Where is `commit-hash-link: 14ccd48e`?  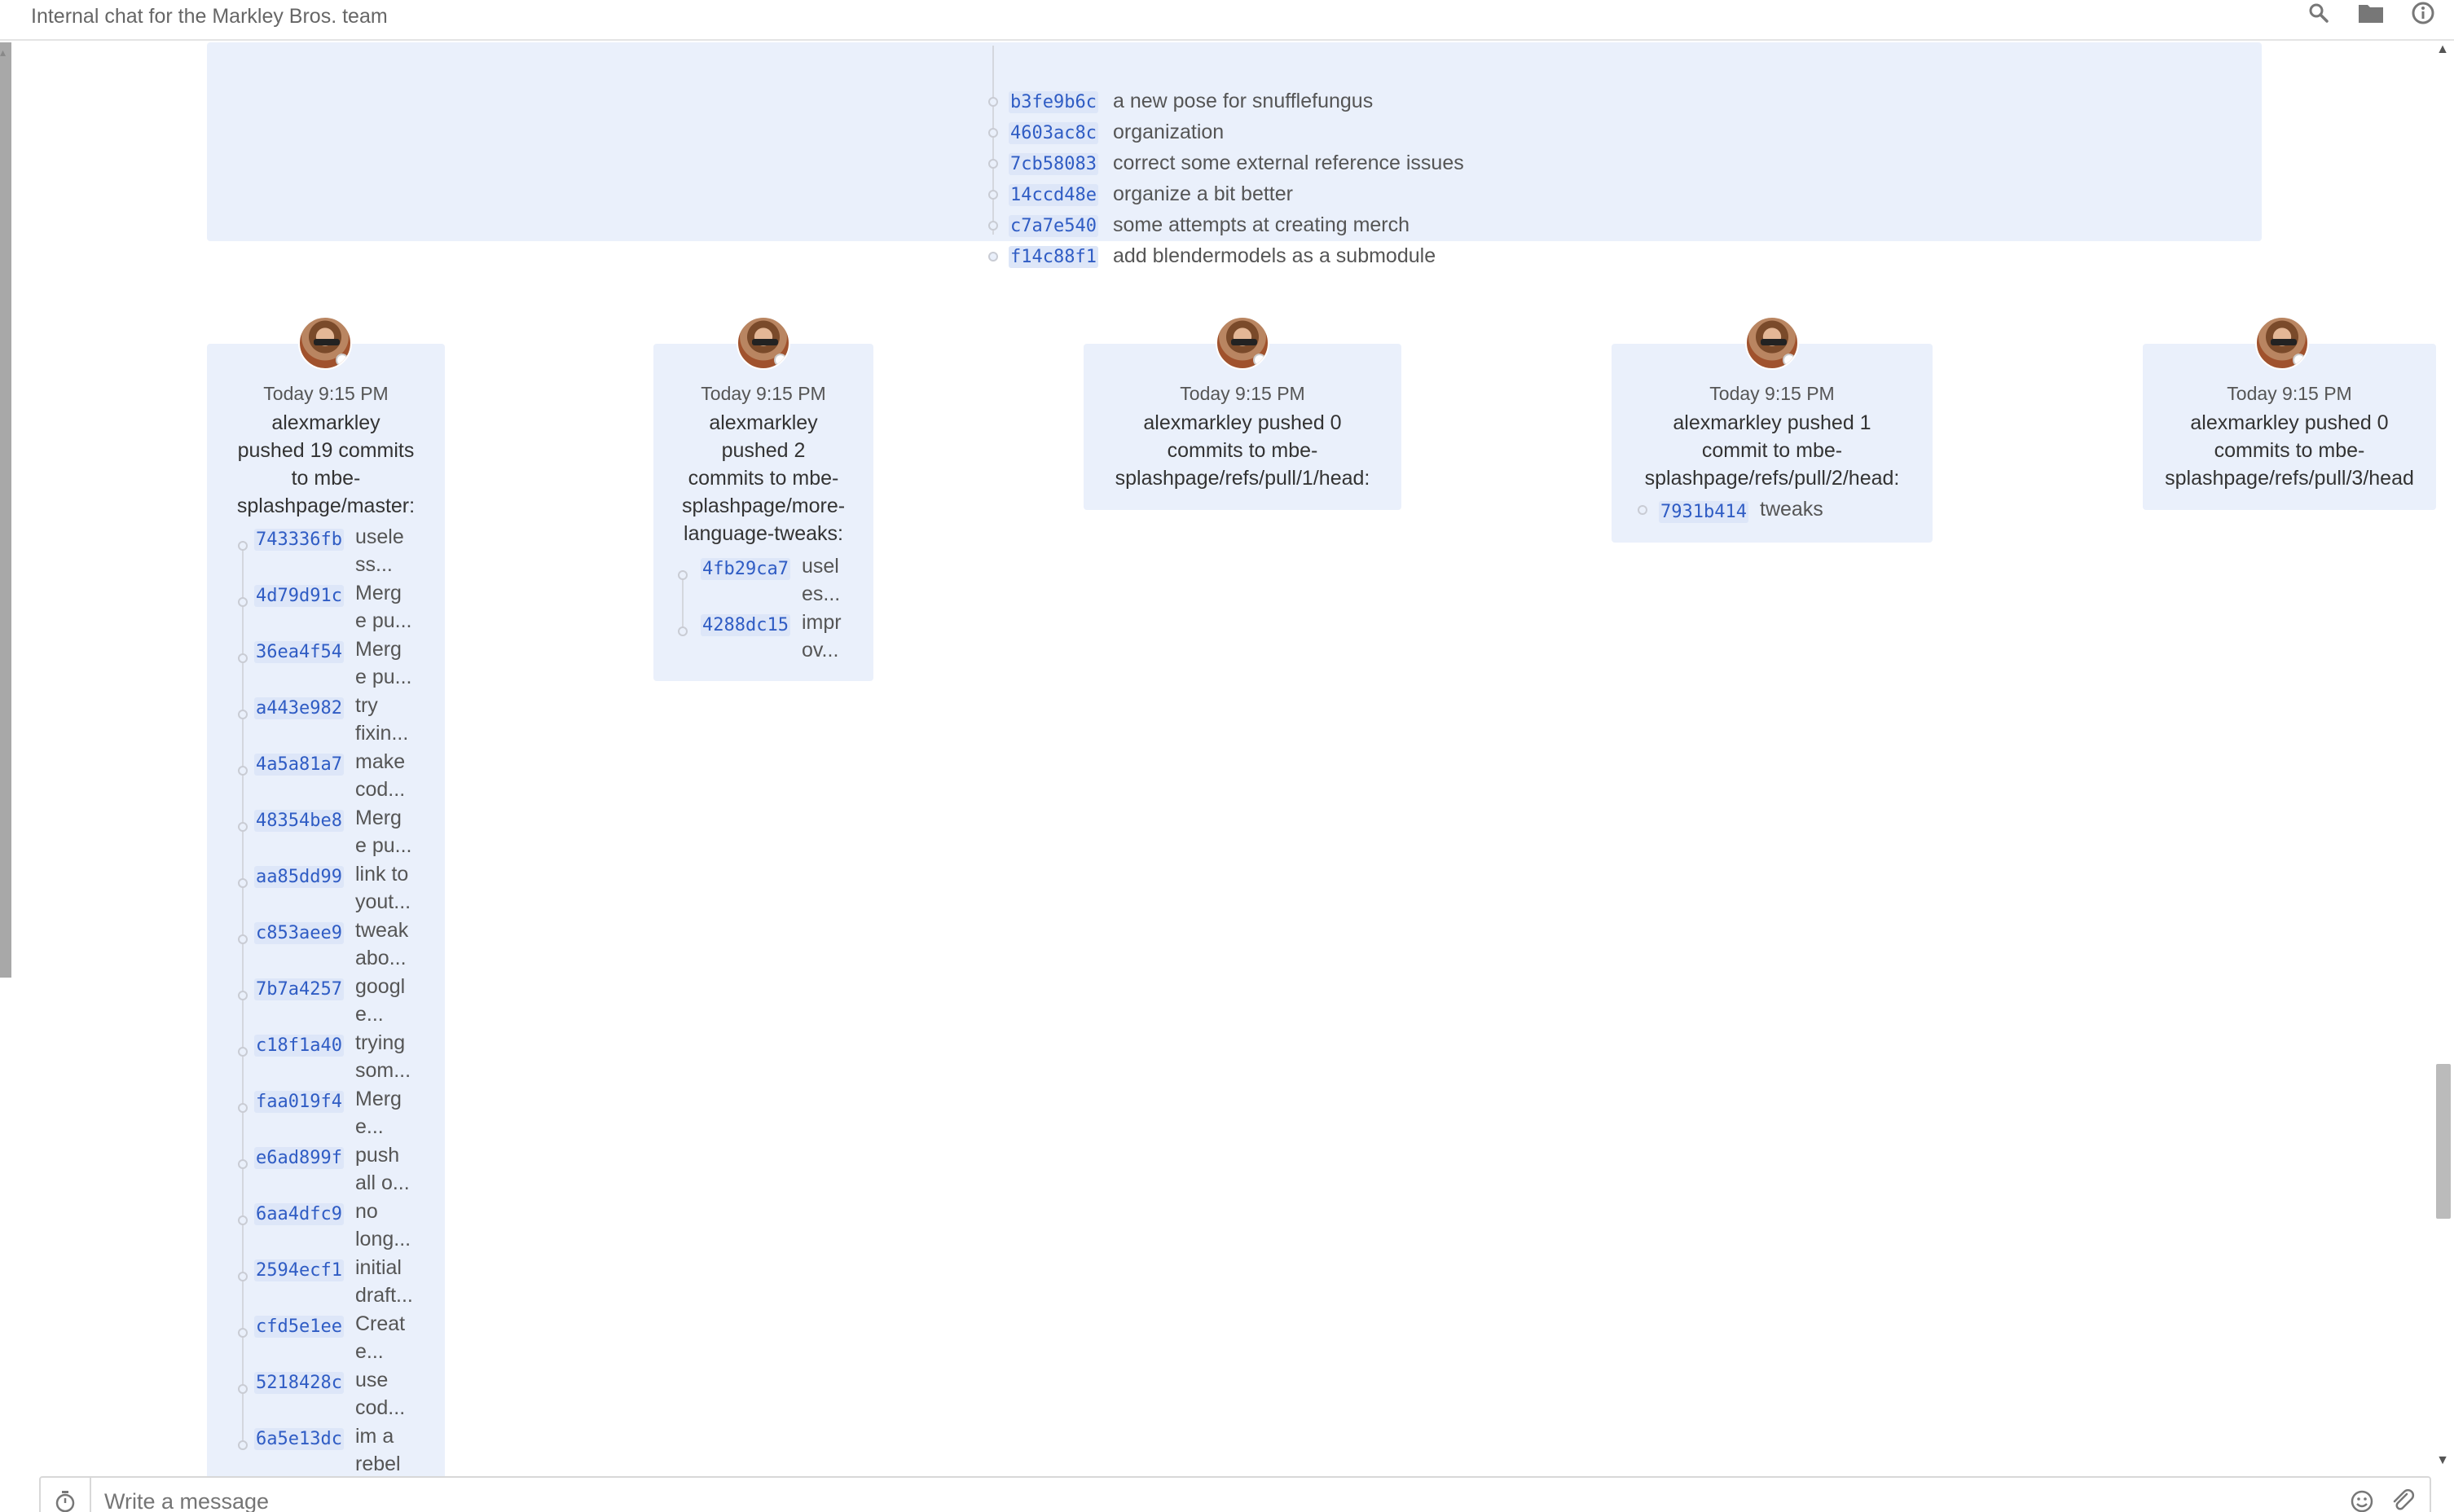 commit-hash-link: 14ccd48e is located at coordinates (1053, 195).